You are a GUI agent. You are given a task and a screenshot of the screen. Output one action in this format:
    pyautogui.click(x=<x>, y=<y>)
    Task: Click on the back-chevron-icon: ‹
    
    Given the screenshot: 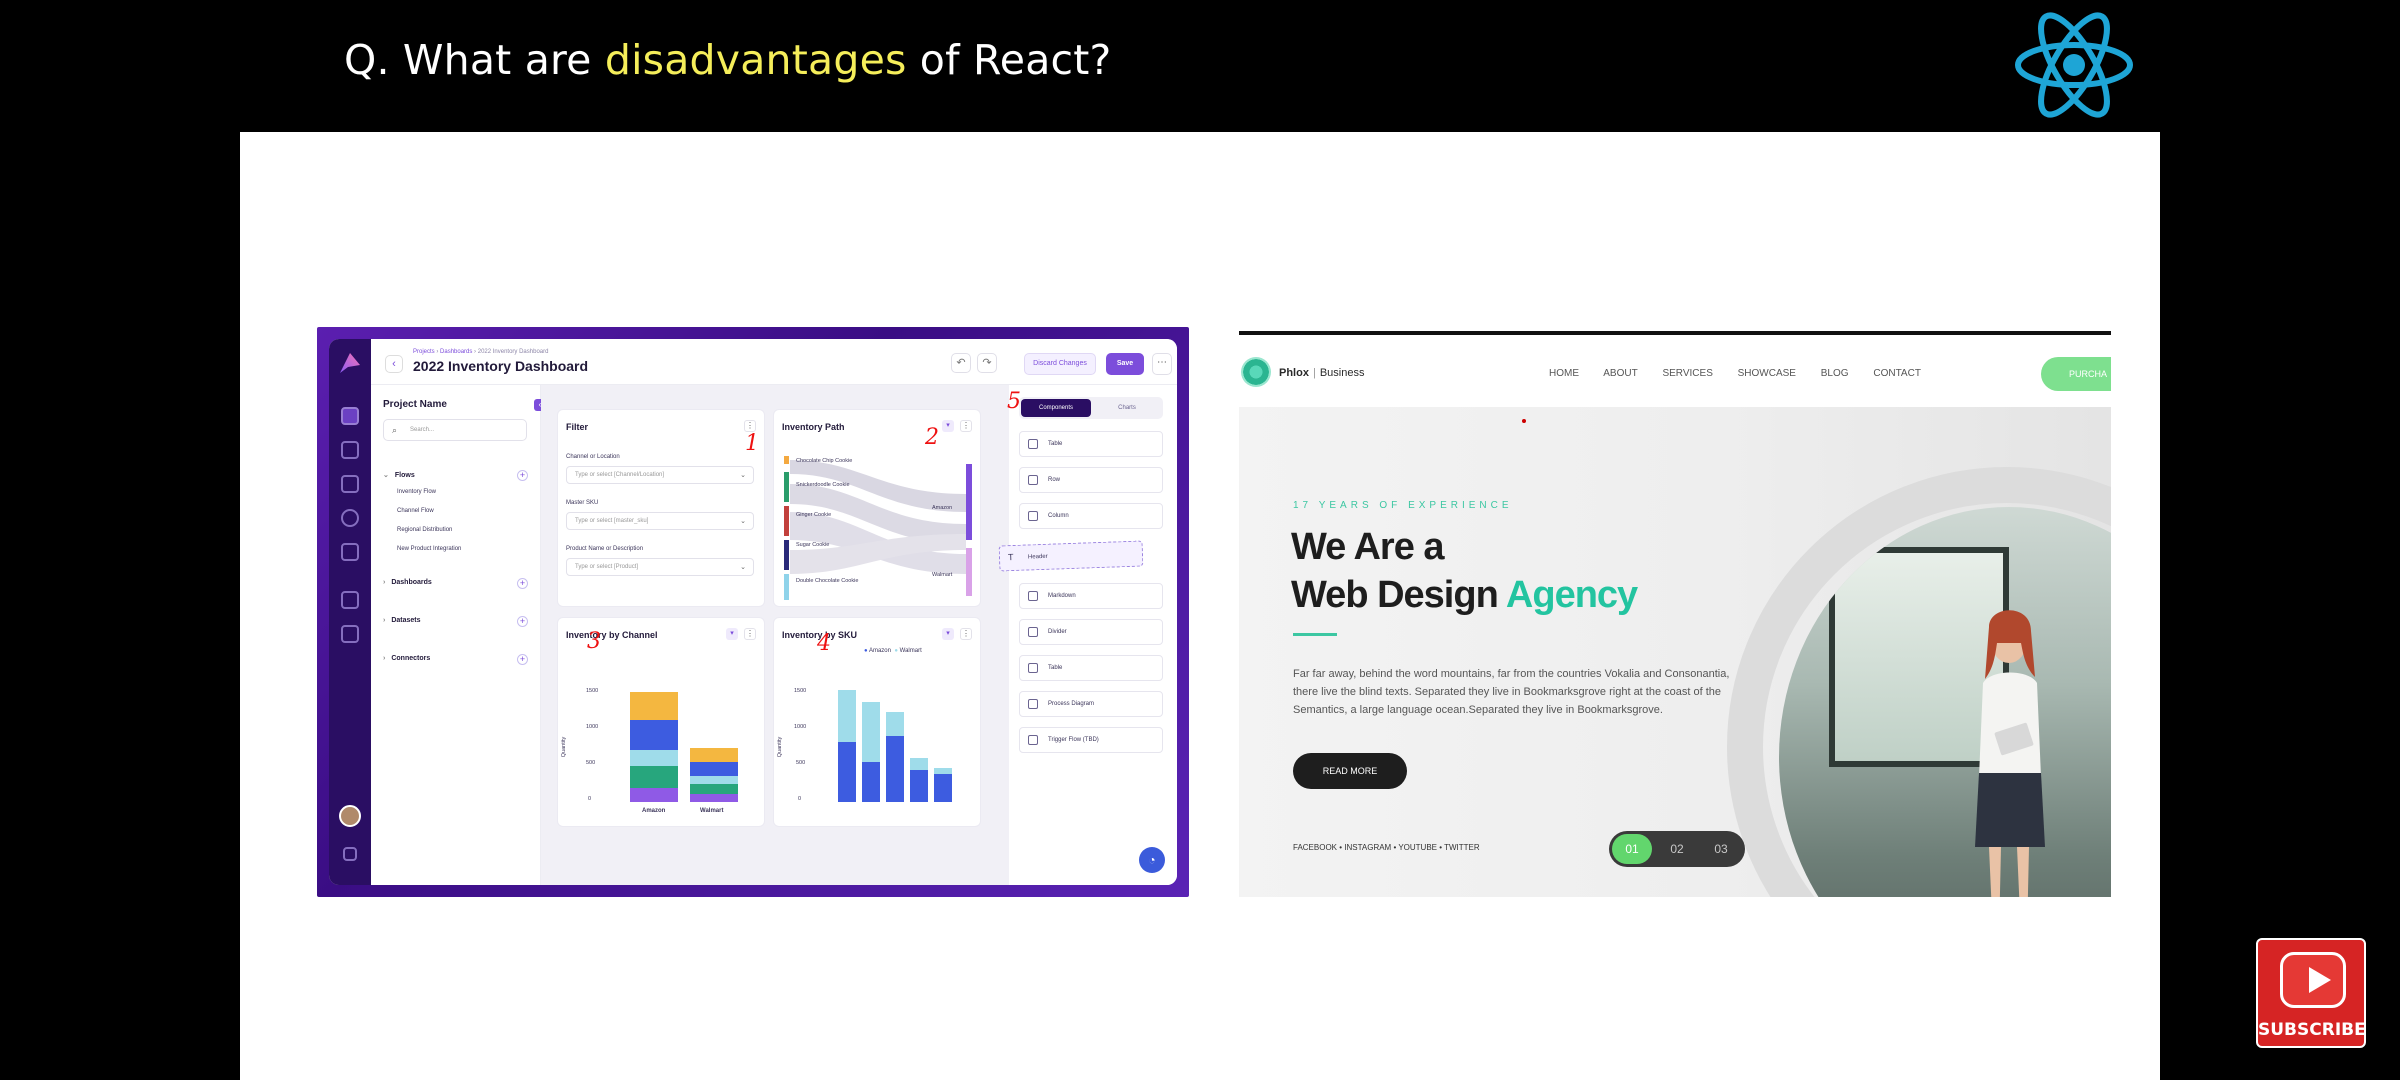 What is the action you would take?
    pyautogui.click(x=394, y=364)
    